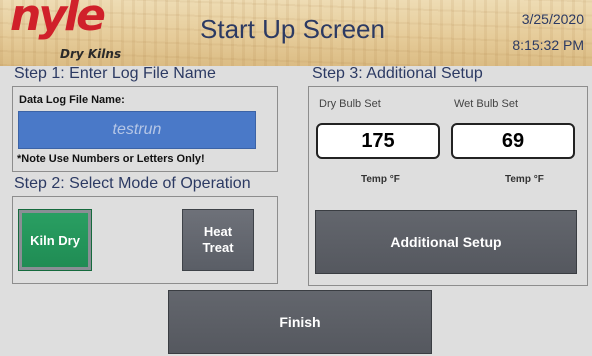  What do you see at coordinates (132, 183) in the screenshot?
I see `step2-label: Step 2: Select Mode of Operation` at bounding box center [132, 183].